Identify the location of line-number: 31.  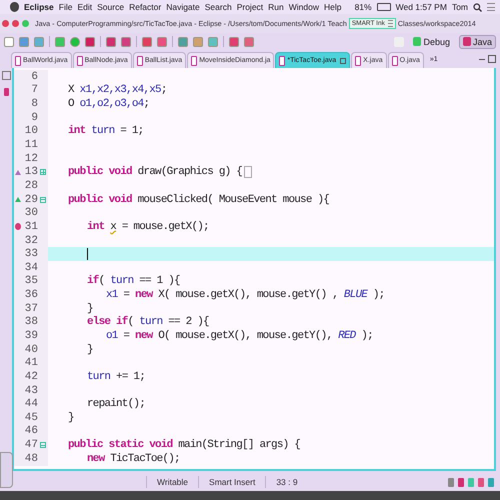
(31, 226).